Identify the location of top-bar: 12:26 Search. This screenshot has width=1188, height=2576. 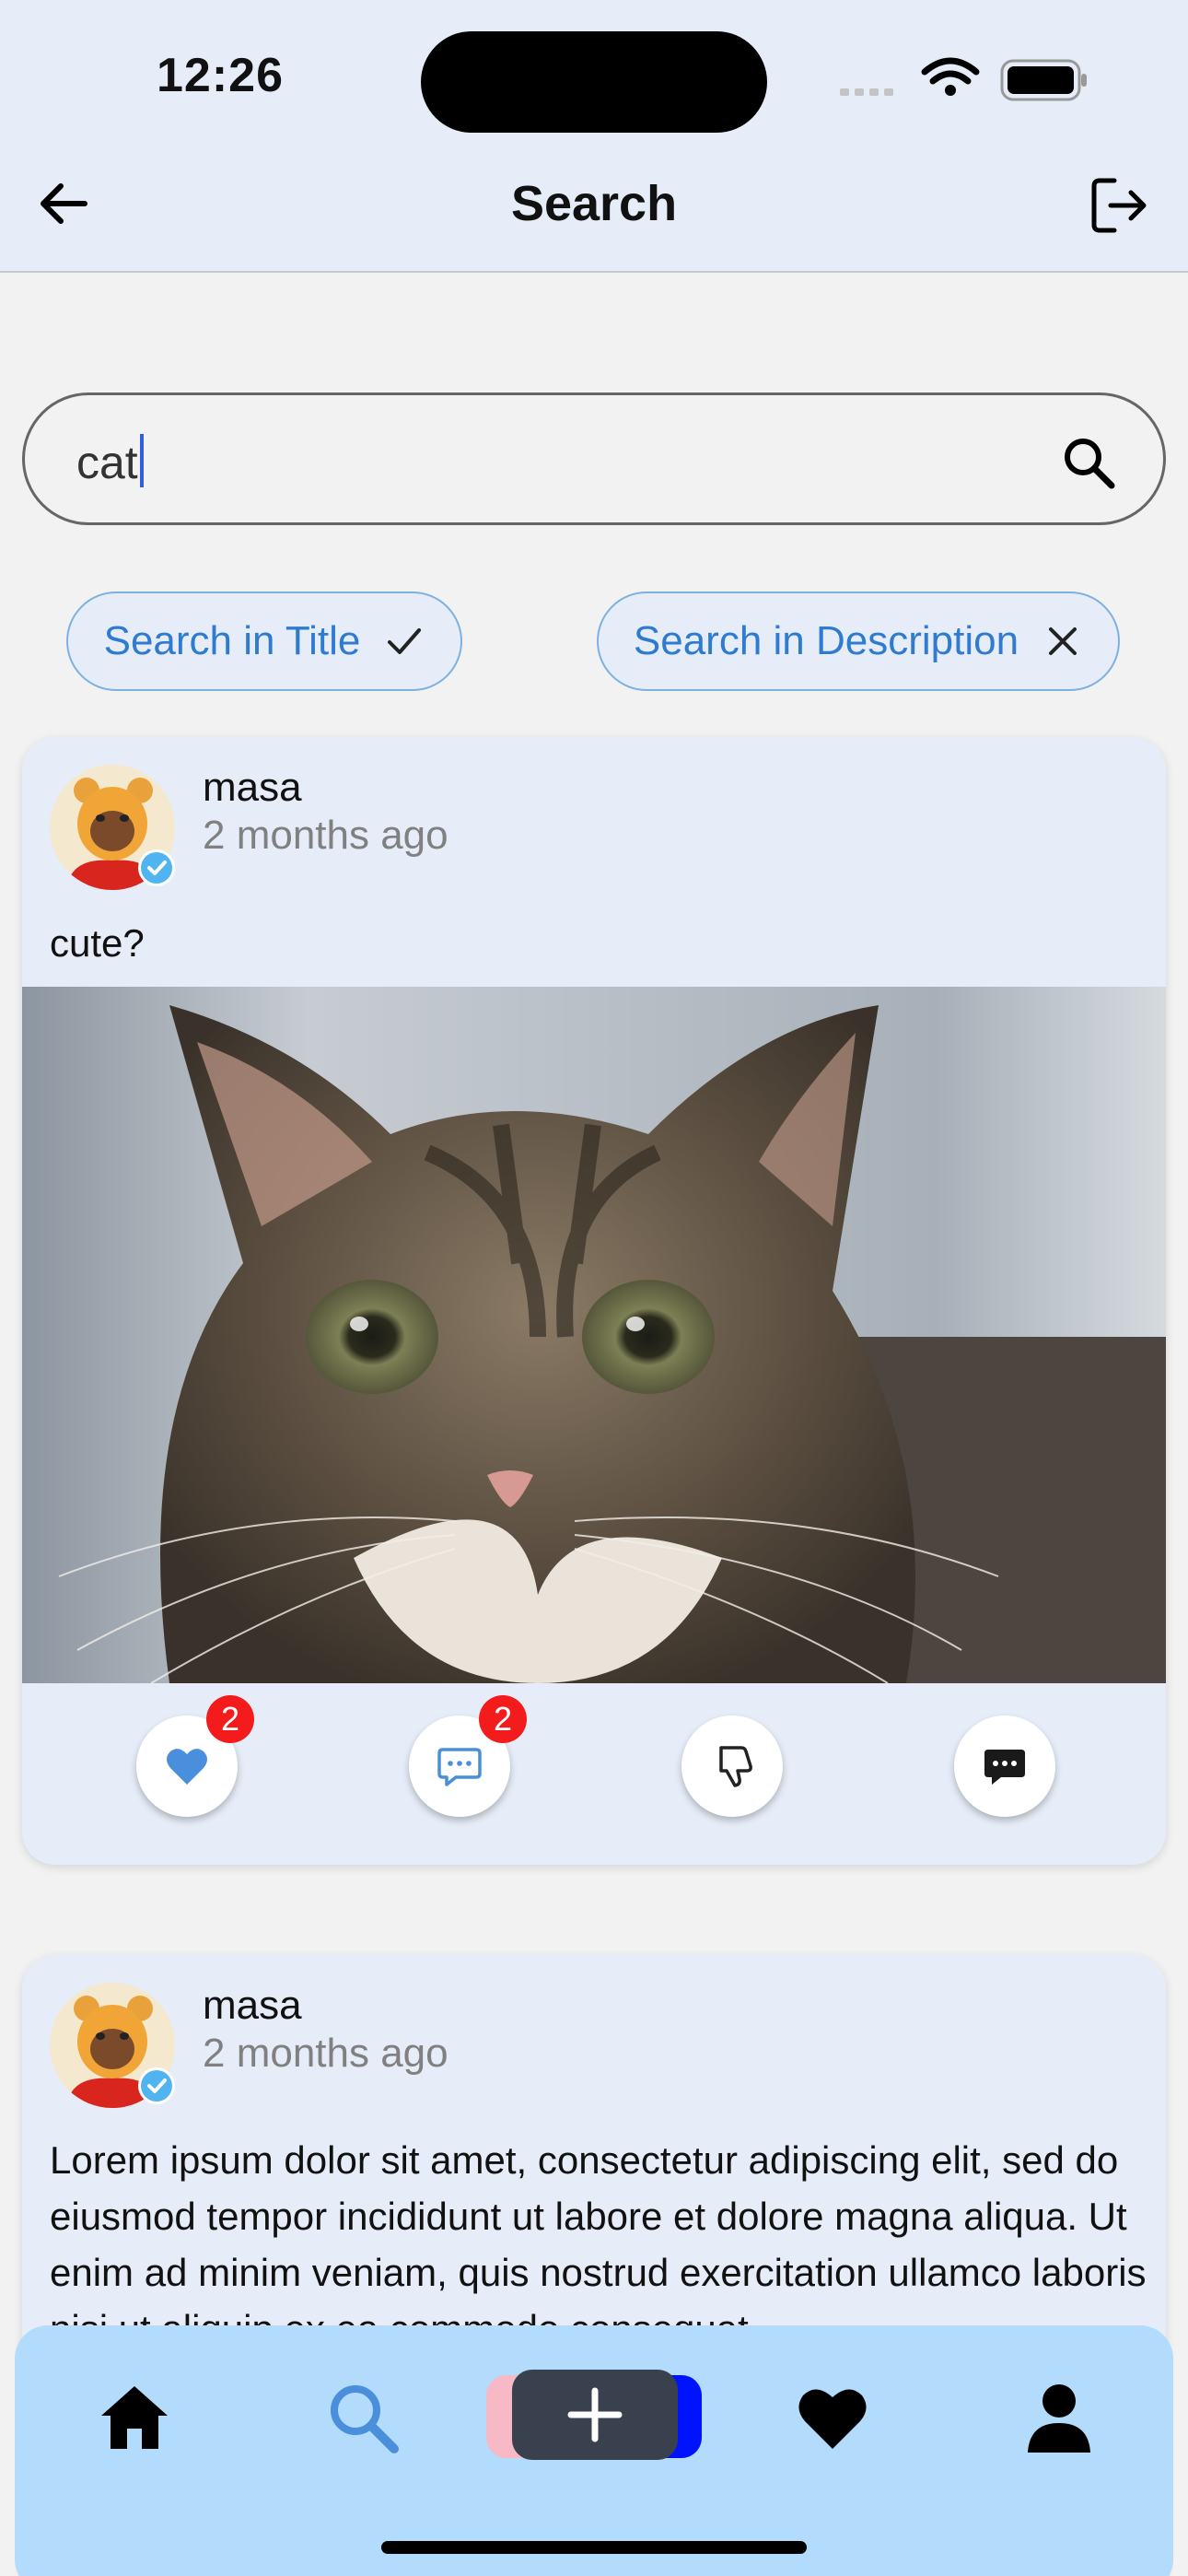
(594, 136).